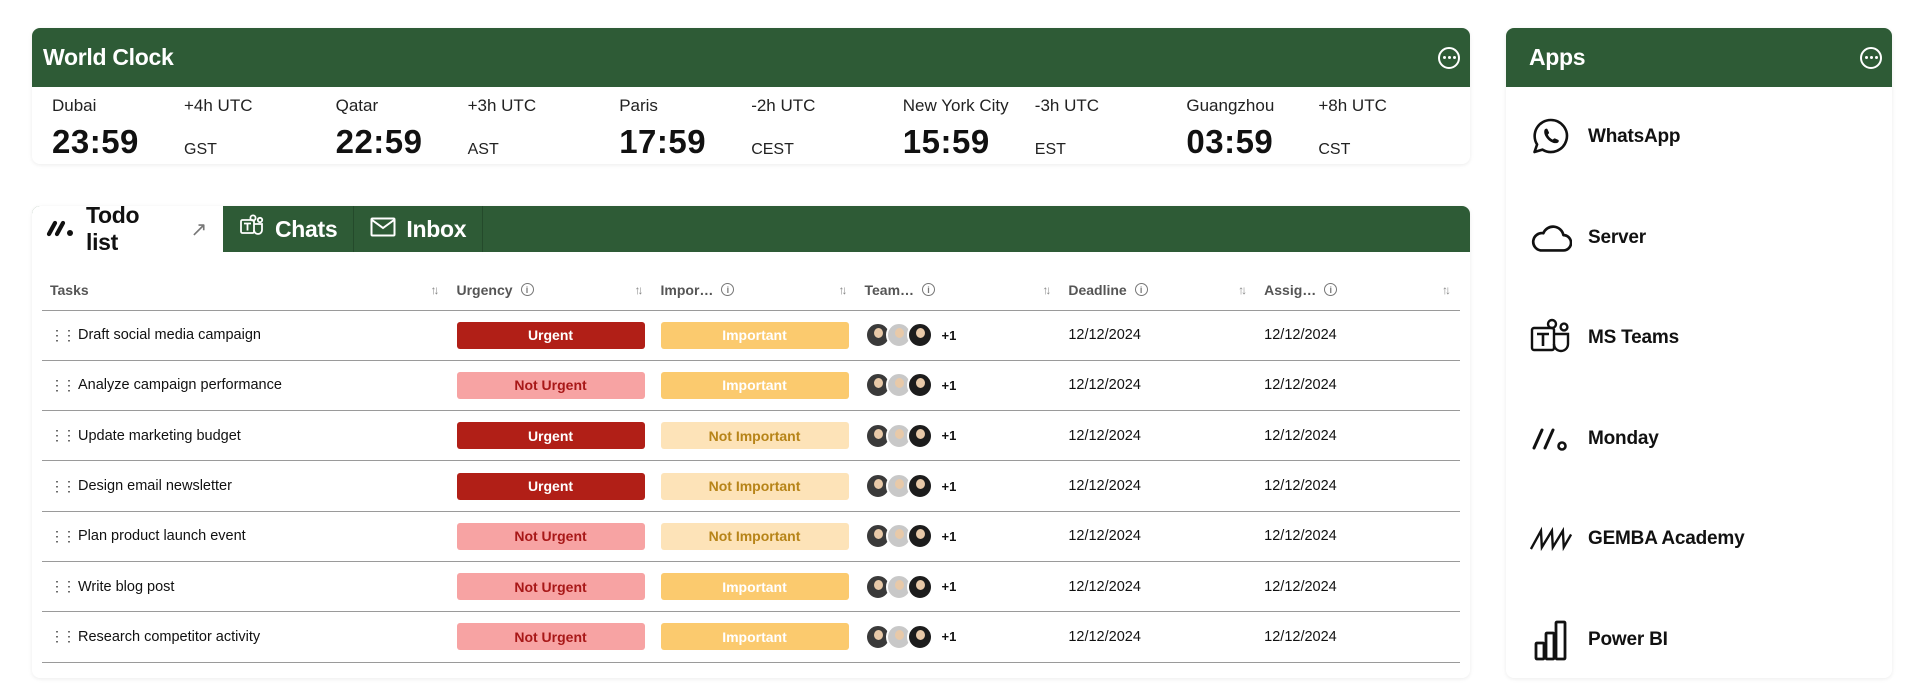  I want to click on tab-chats: Chats, so click(289, 229).